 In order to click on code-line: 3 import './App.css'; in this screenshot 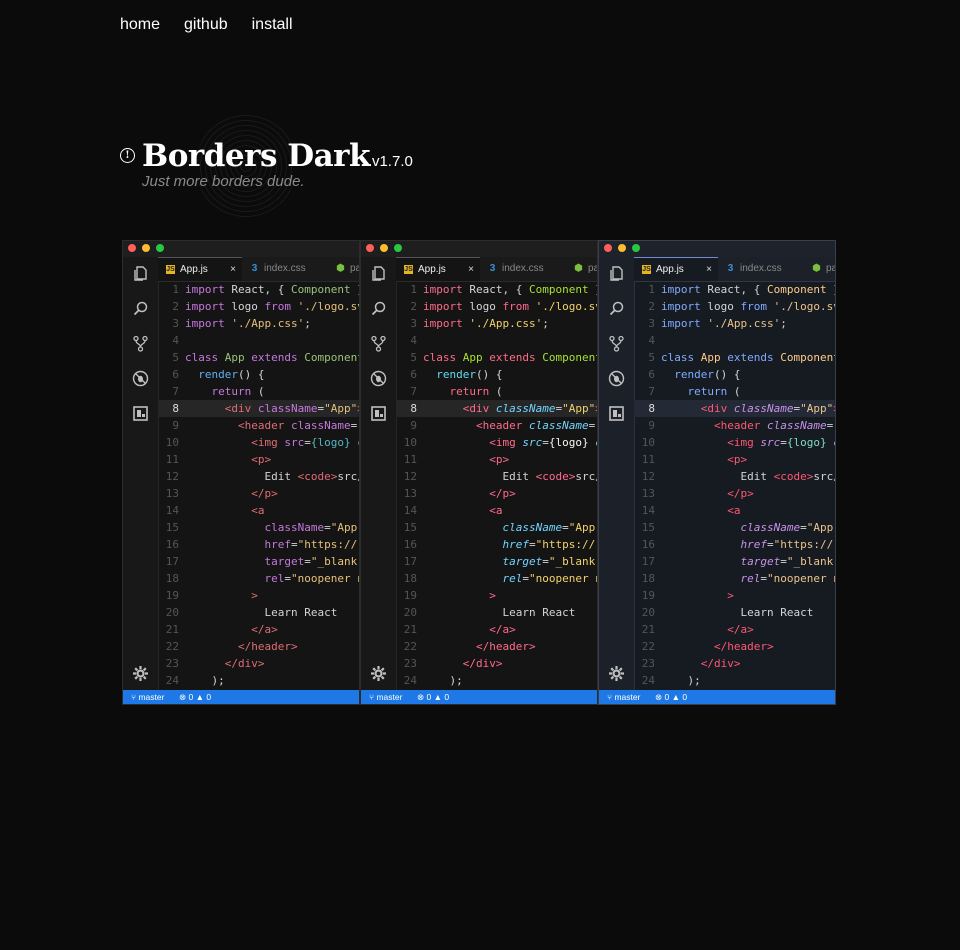, I will do `click(734, 323)`.